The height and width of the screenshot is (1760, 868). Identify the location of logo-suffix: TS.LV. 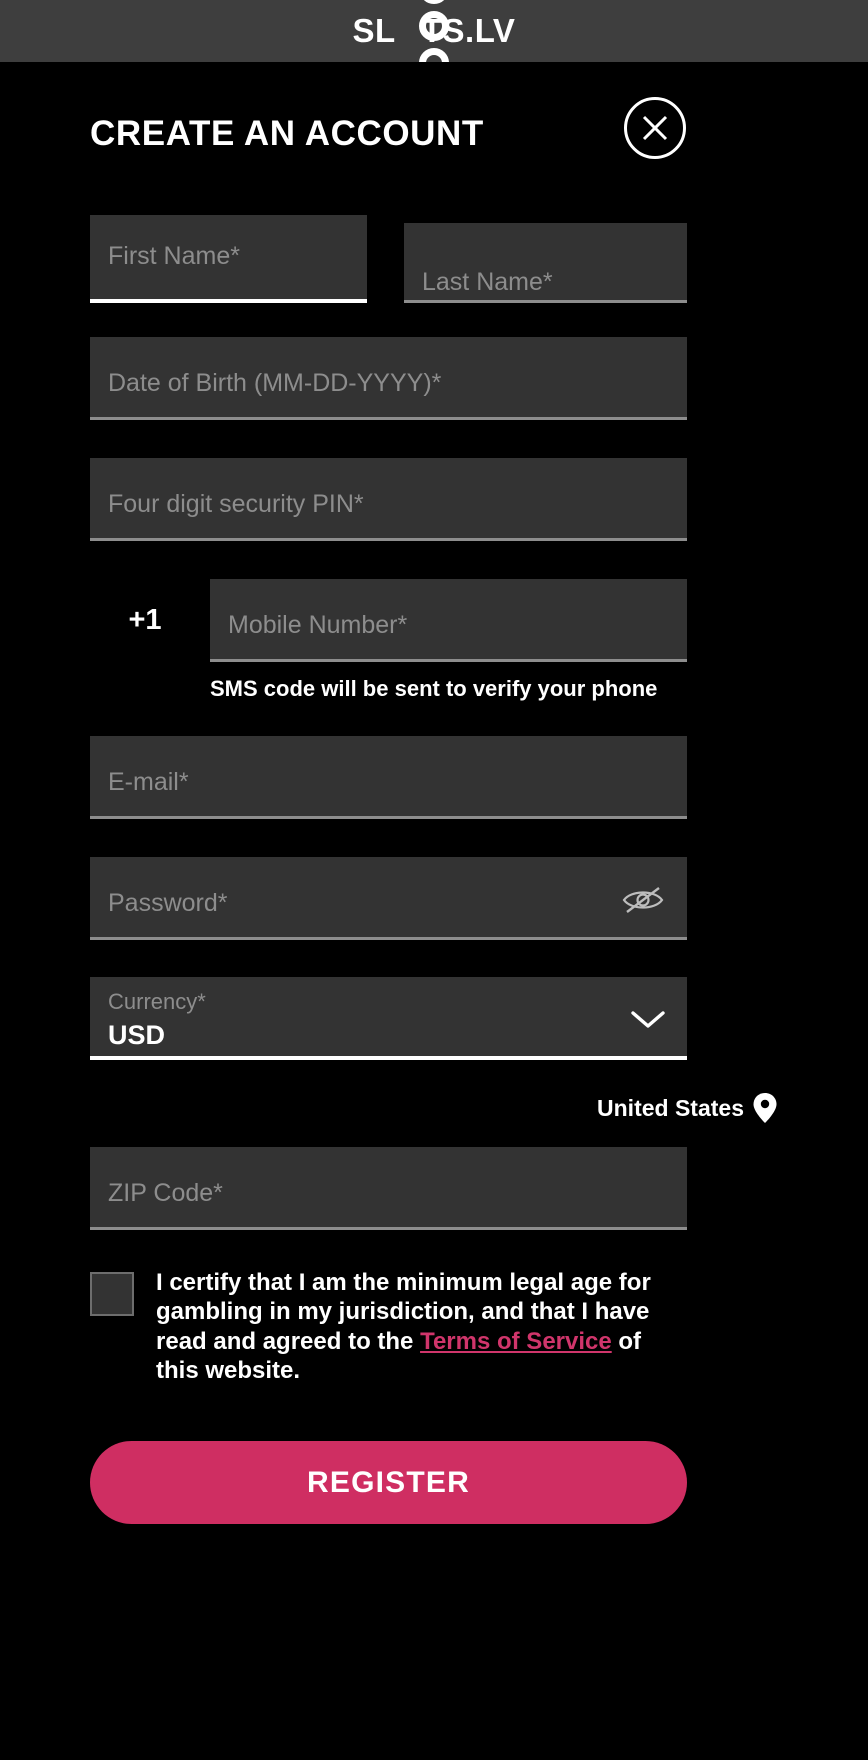
(468, 30).